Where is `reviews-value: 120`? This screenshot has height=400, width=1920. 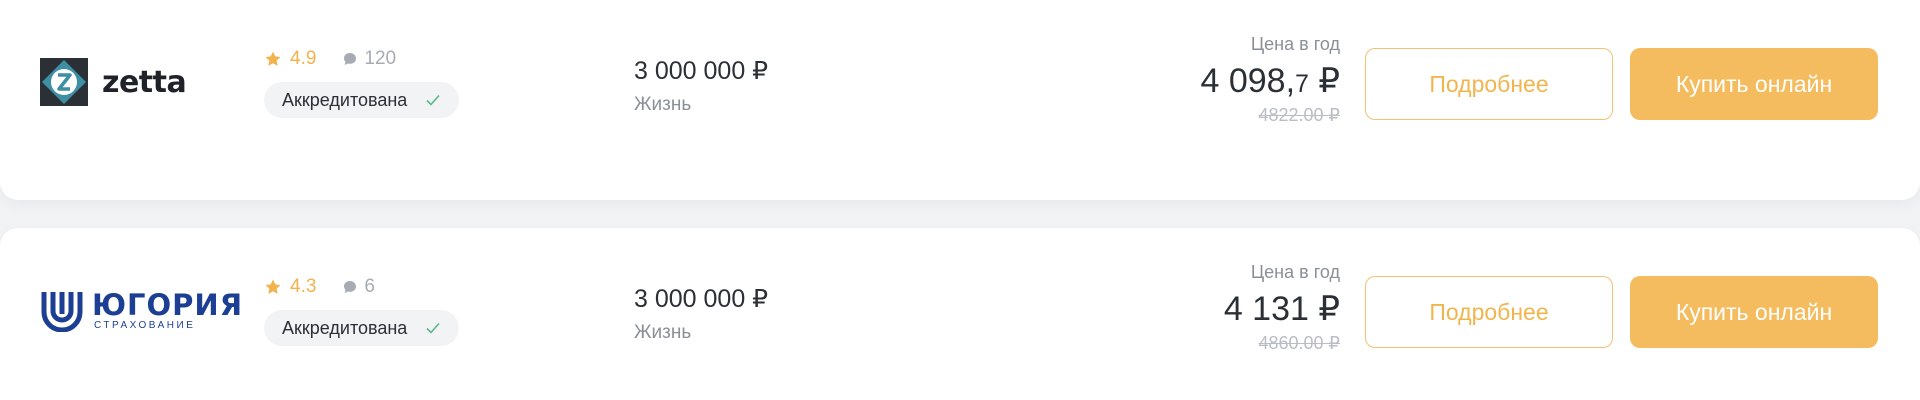
reviews-value: 120 is located at coordinates (380, 58).